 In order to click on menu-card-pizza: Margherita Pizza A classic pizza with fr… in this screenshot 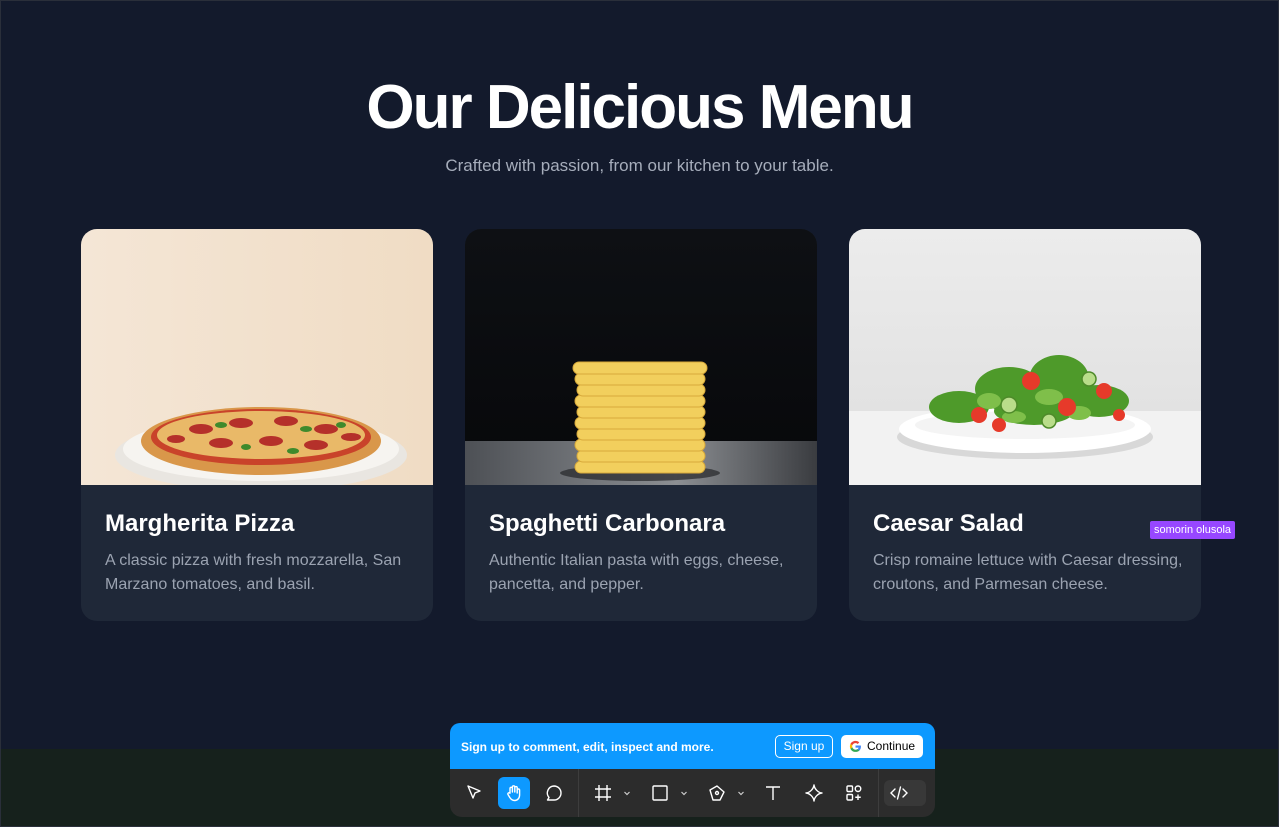, I will do `click(257, 425)`.